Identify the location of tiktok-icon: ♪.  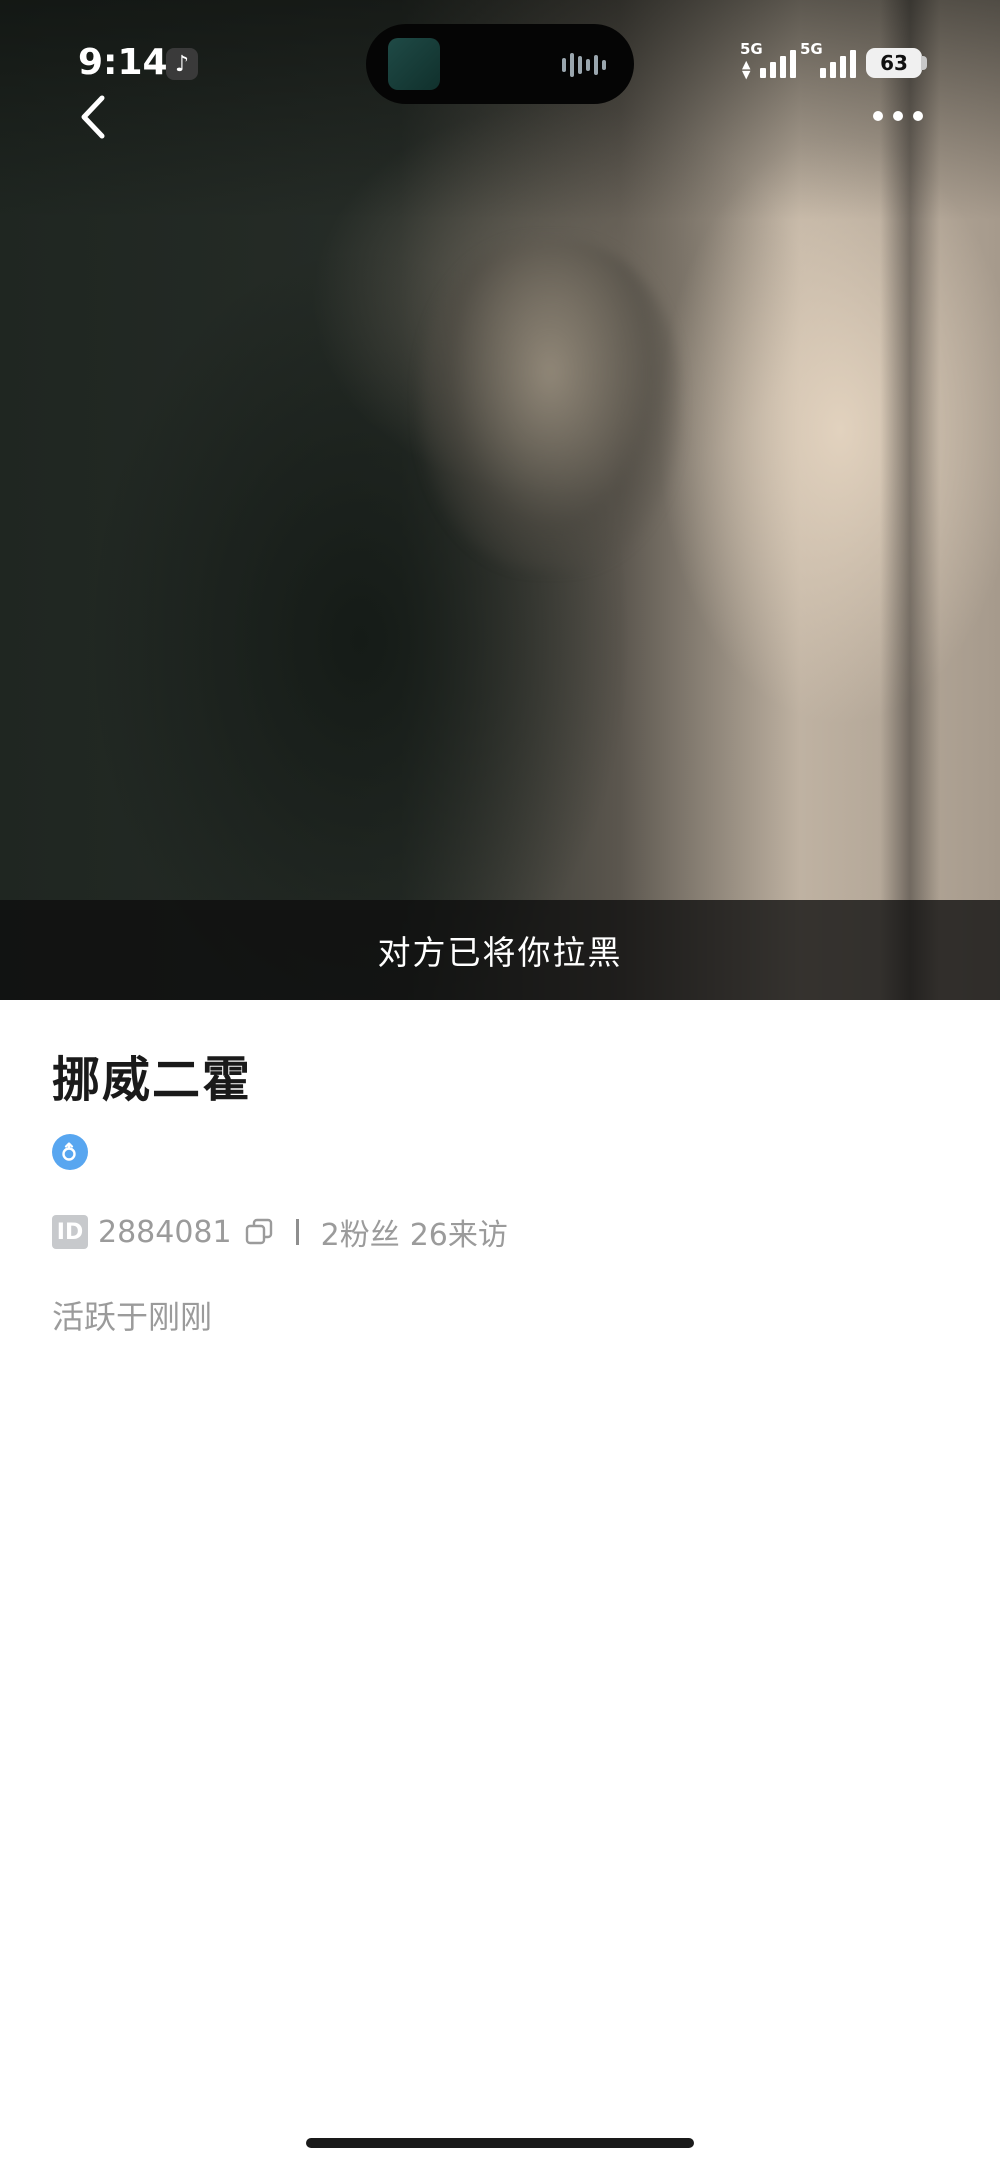
(182, 64).